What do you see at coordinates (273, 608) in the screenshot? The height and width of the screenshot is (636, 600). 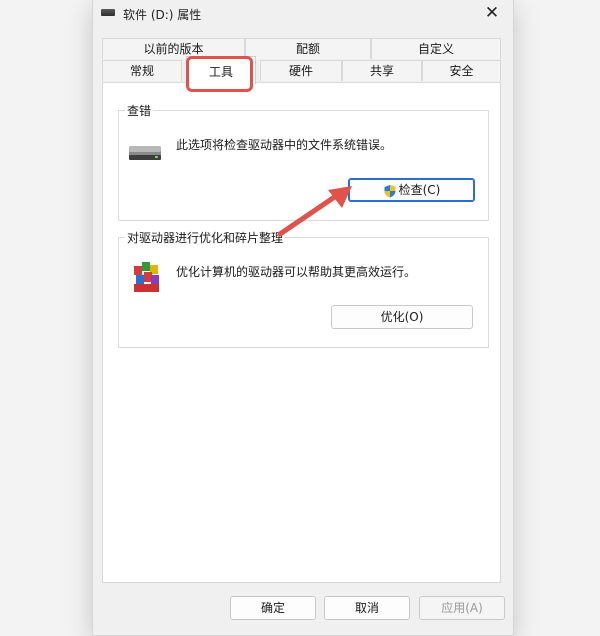 I see `ok-button: 确定` at bounding box center [273, 608].